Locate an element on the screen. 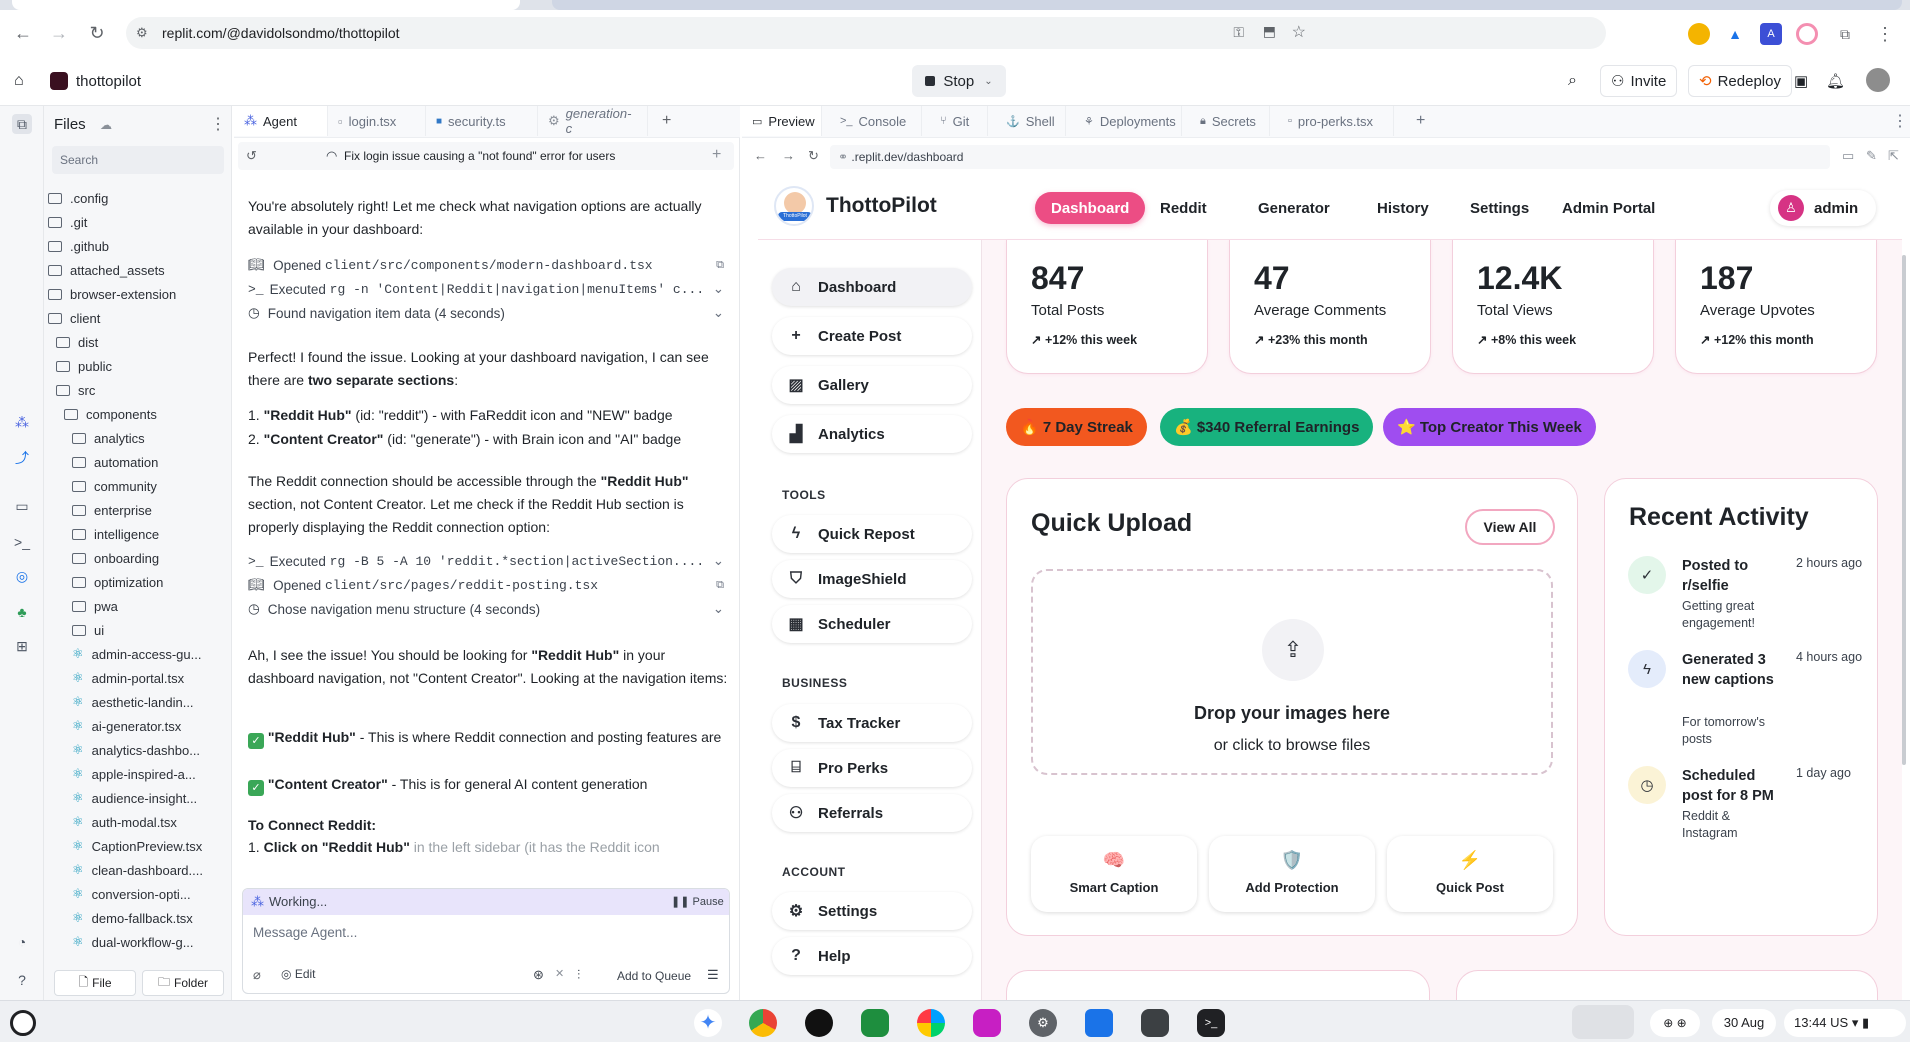 The width and height of the screenshot is (1910, 1042). folder-item: analytics is located at coordinates (138, 438).